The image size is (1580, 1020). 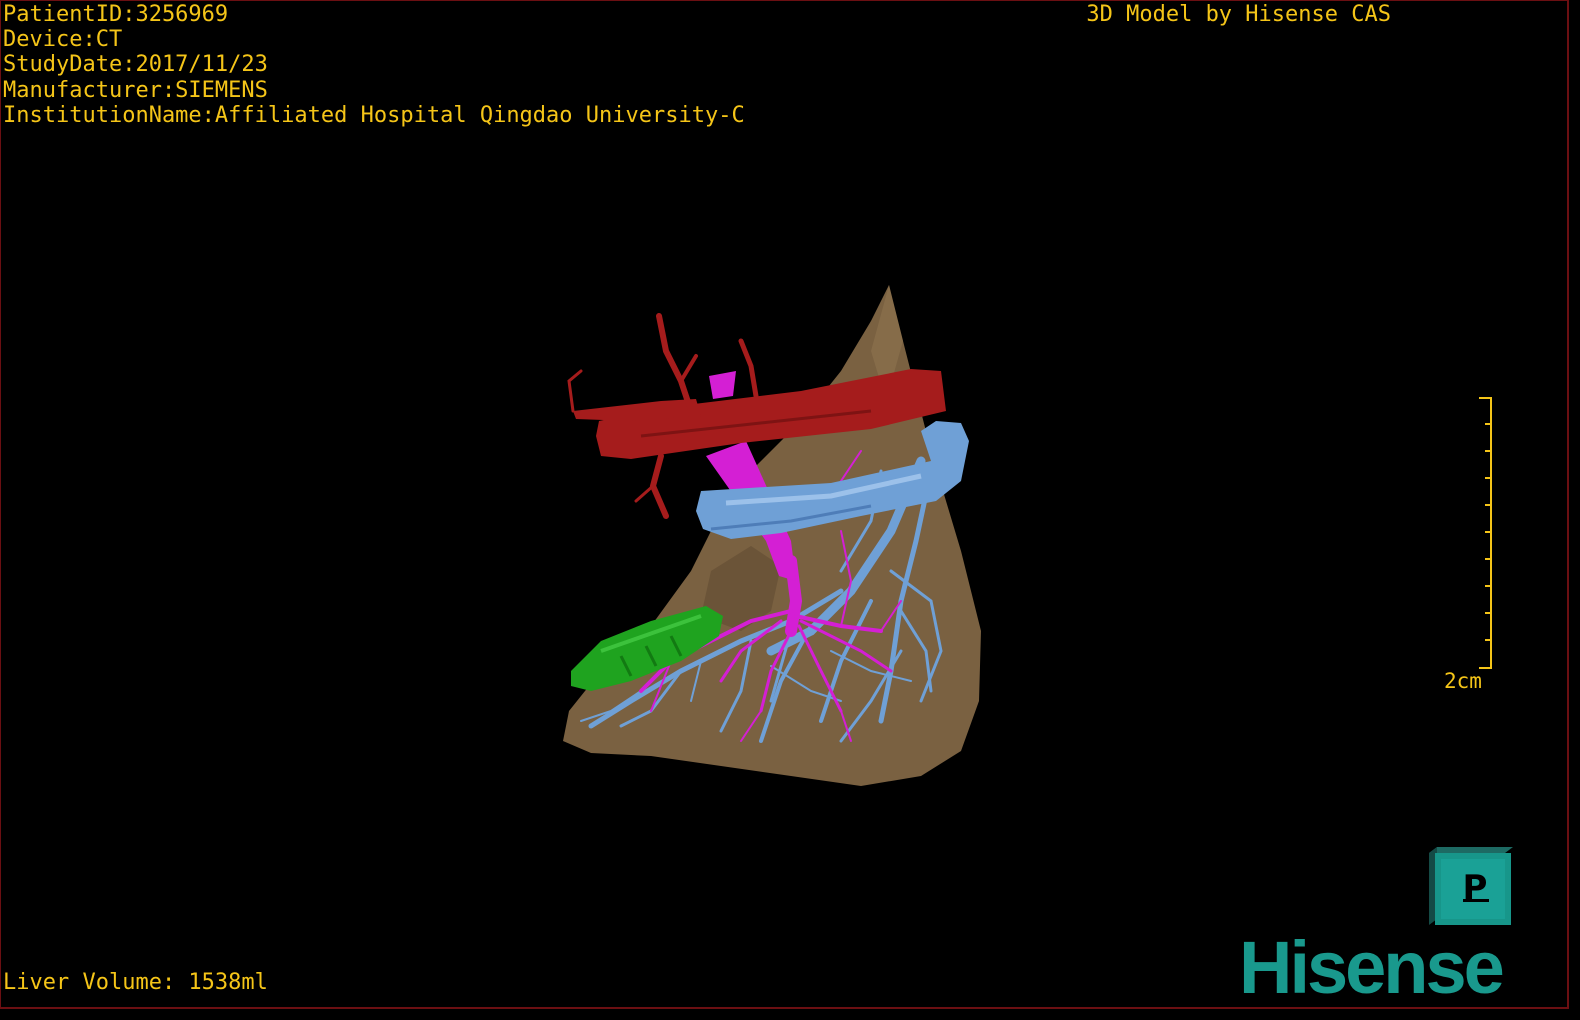 I want to click on manufacturer-text: Manufacturer:SIEMENS, so click(x=135, y=90).